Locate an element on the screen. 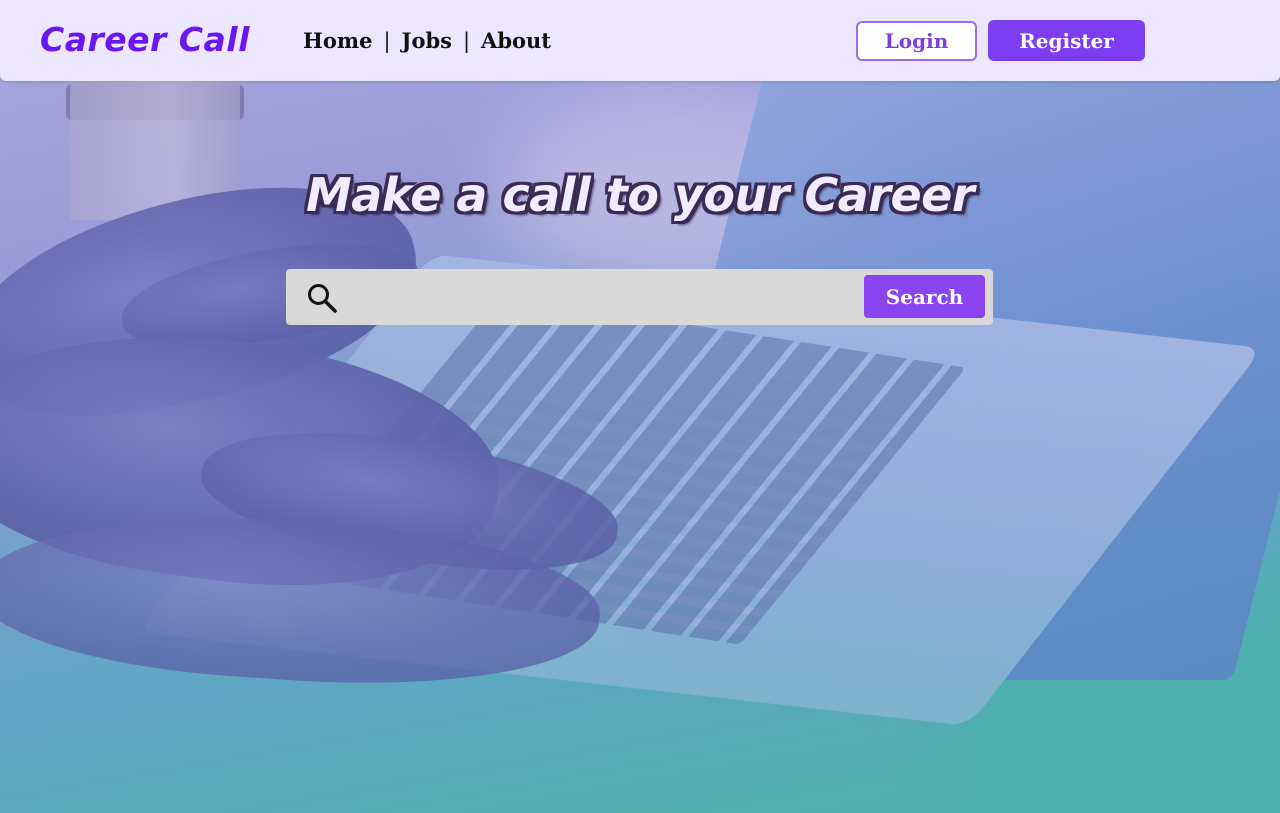  brand-logo: Career Call is located at coordinates (145, 39).